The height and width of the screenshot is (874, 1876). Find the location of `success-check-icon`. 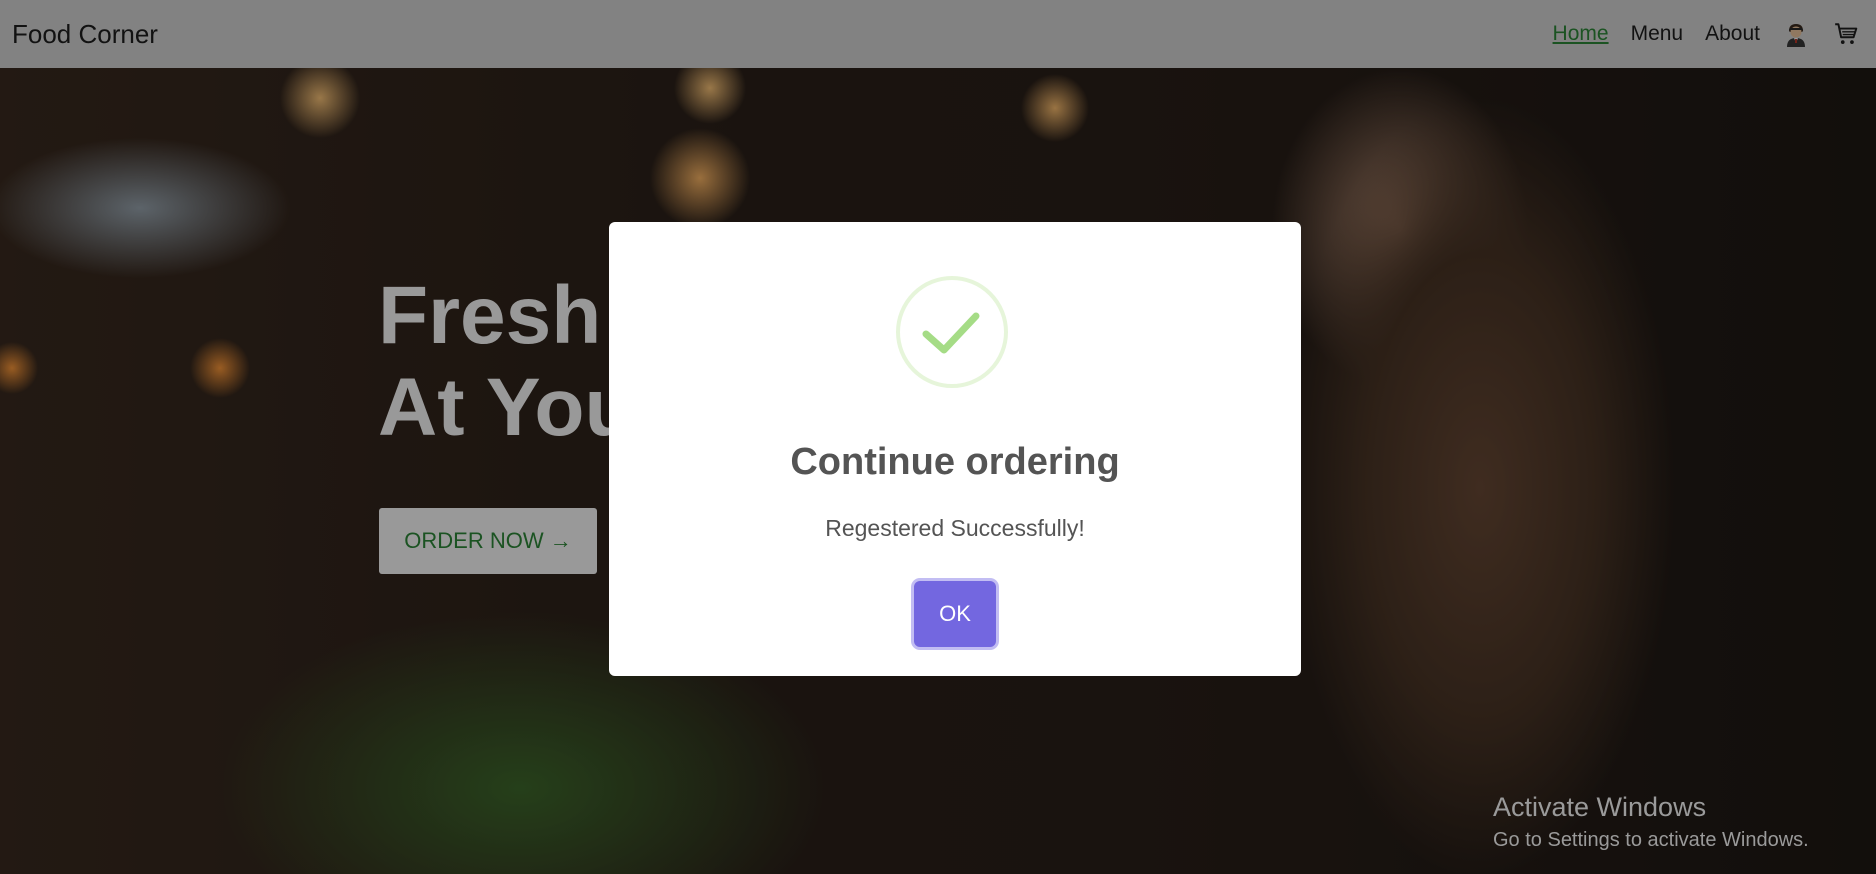

success-check-icon is located at coordinates (952, 332).